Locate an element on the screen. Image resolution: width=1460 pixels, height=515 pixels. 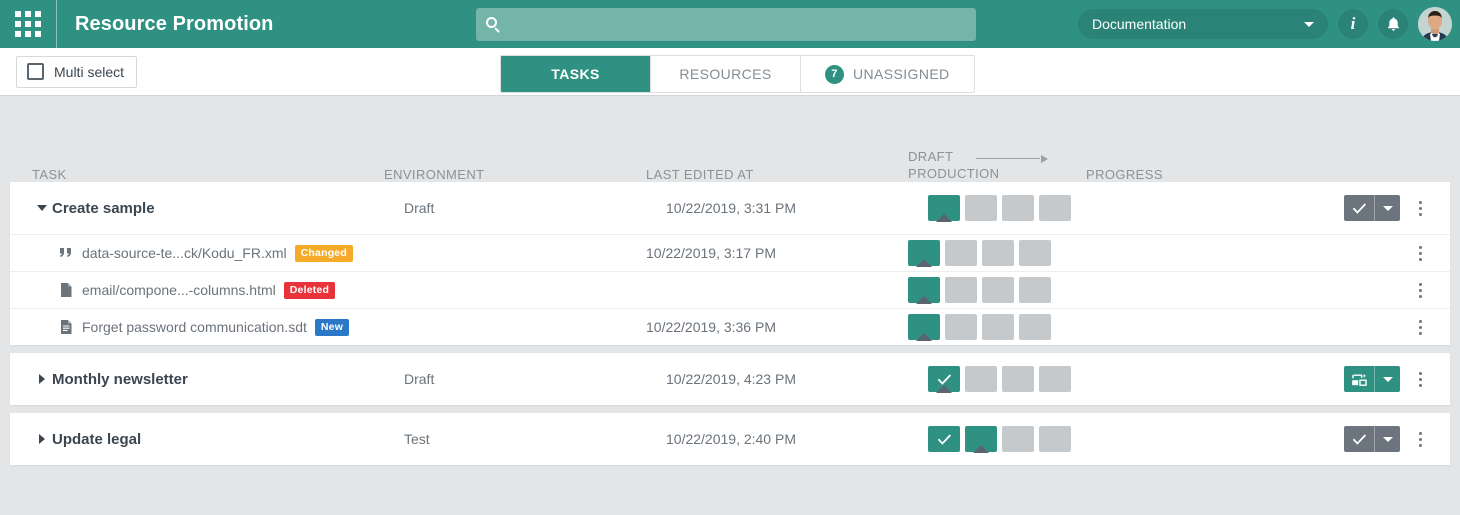
tab-unassigned-label: UNASSIGNED is located at coordinates (901, 74).